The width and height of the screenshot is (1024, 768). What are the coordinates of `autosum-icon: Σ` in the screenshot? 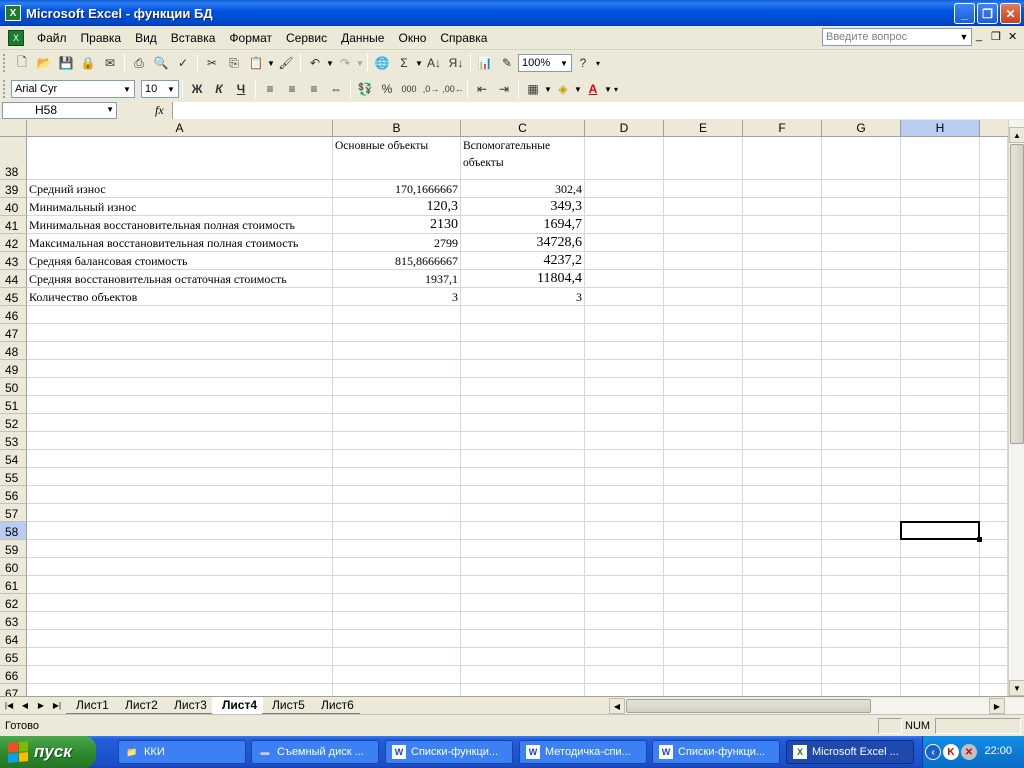 It's located at (404, 63).